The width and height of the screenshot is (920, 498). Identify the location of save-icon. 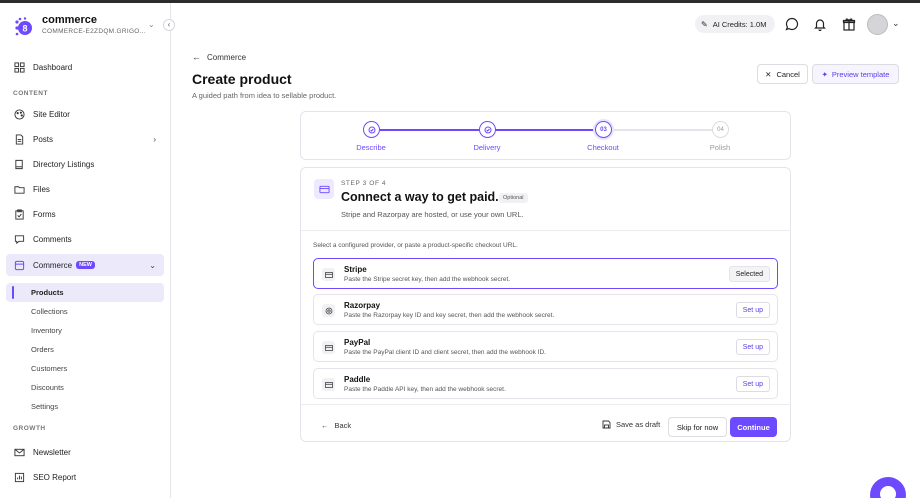
(606, 424).